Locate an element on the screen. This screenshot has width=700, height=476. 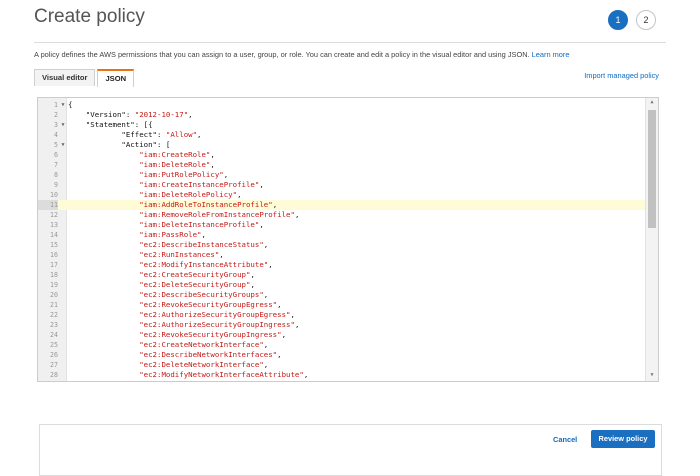
json-string: "ec2:AuthorizeSecurityGroupIngress" is located at coordinates (181, 324).